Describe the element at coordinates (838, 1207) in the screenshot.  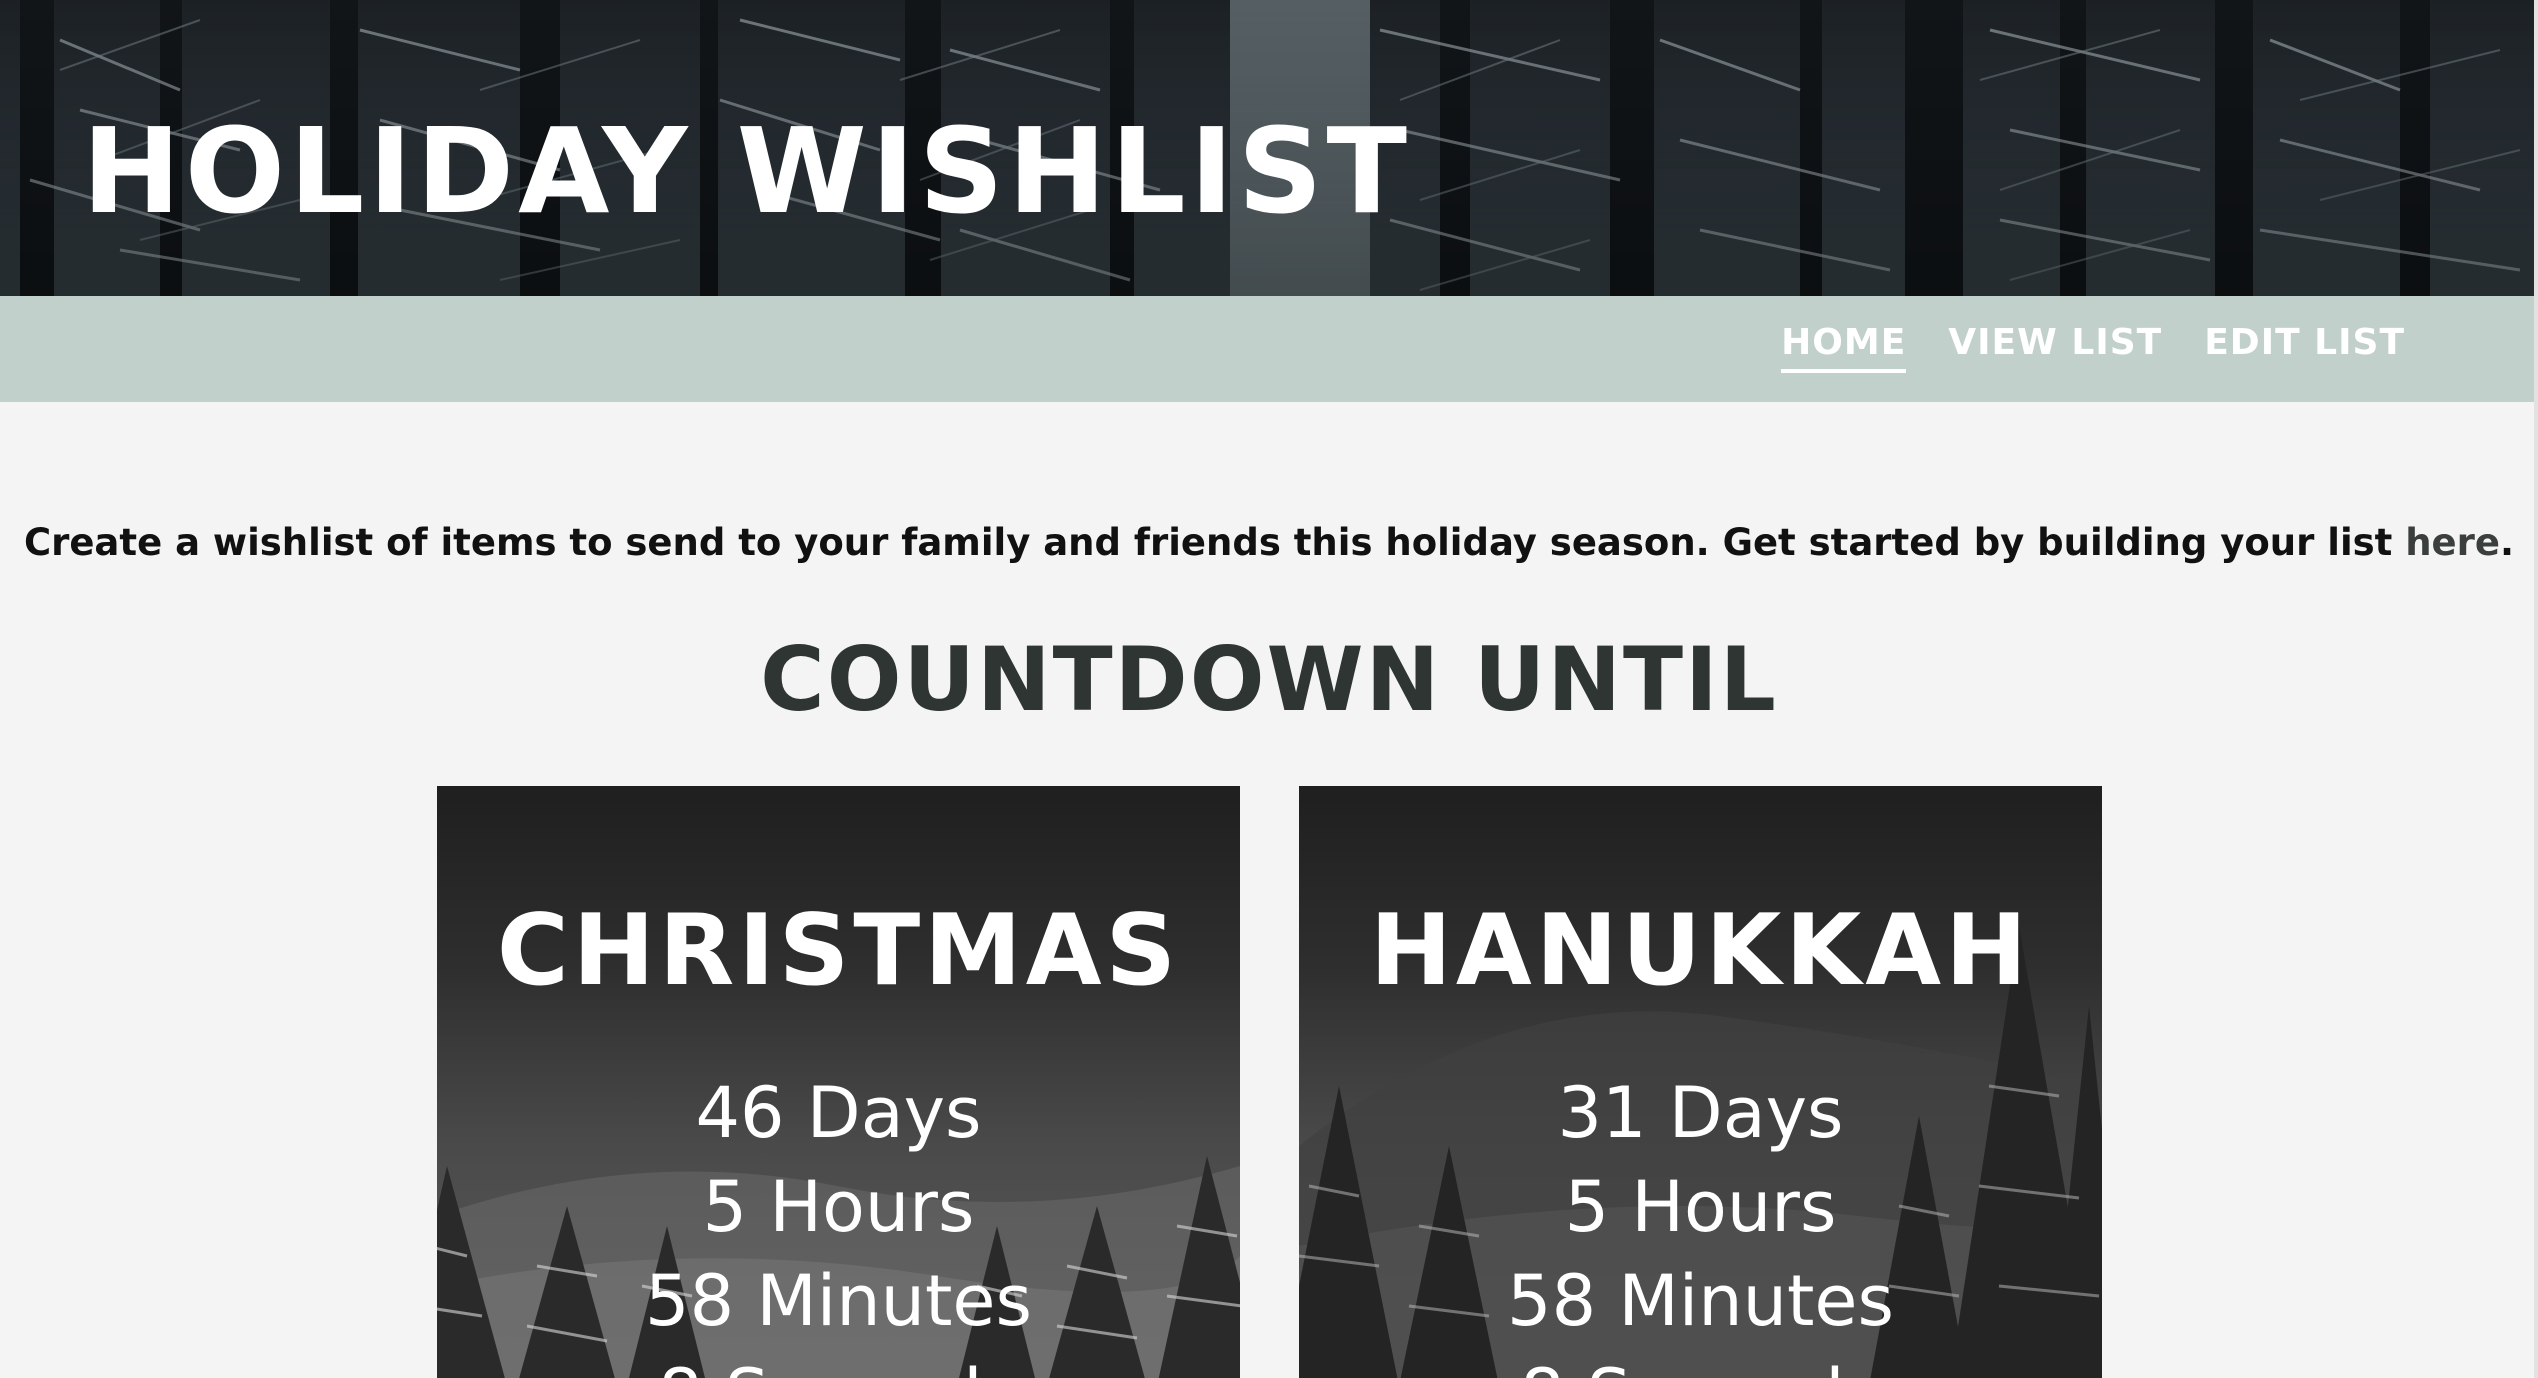
I see `christmas-hours: 5 Hours` at that location.